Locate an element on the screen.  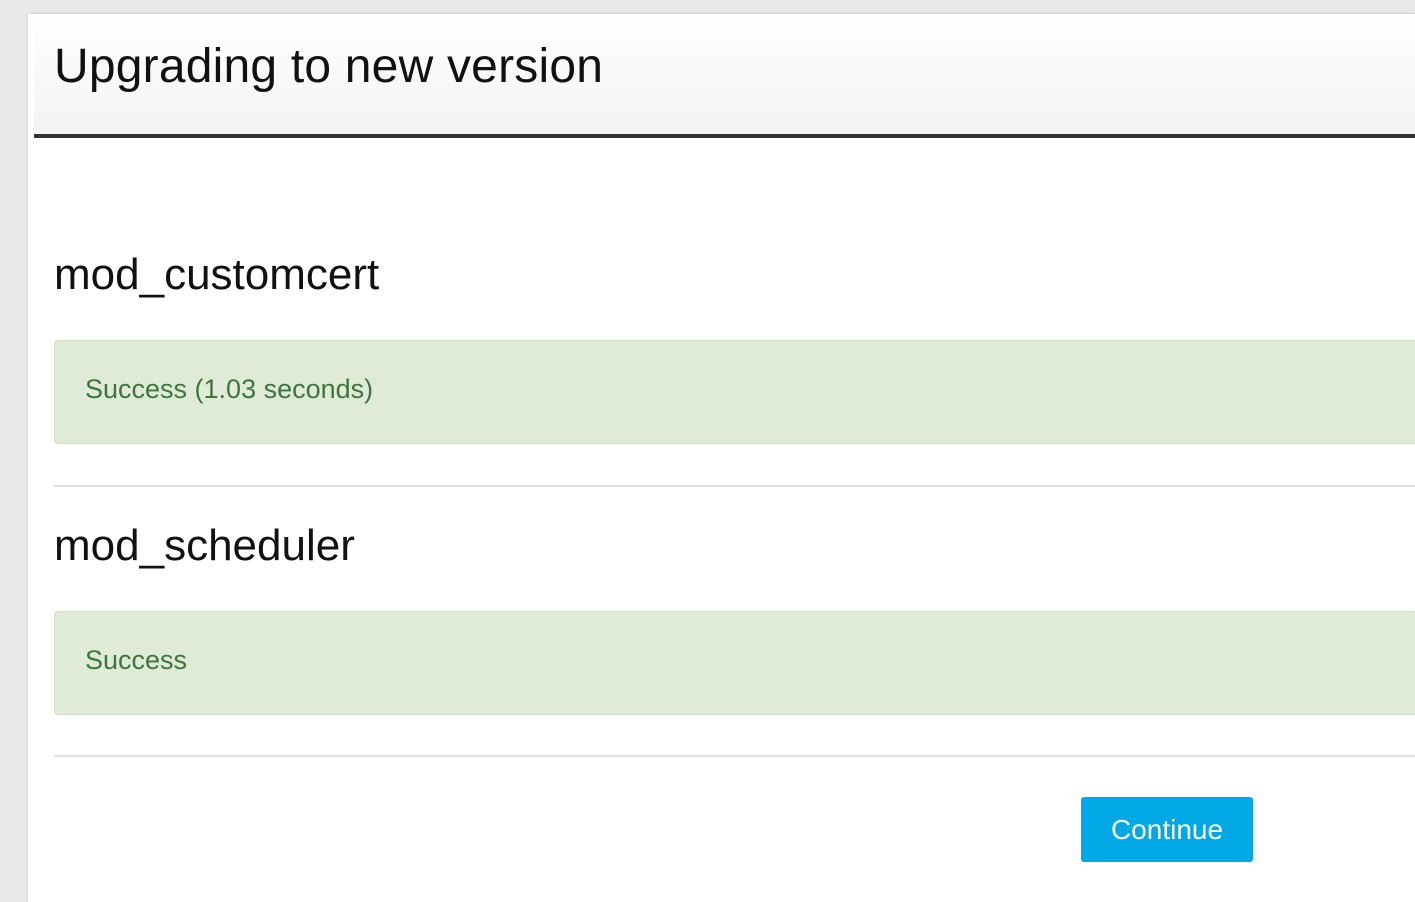
page-title: Upgrading to new version is located at coordinates (329, 66).